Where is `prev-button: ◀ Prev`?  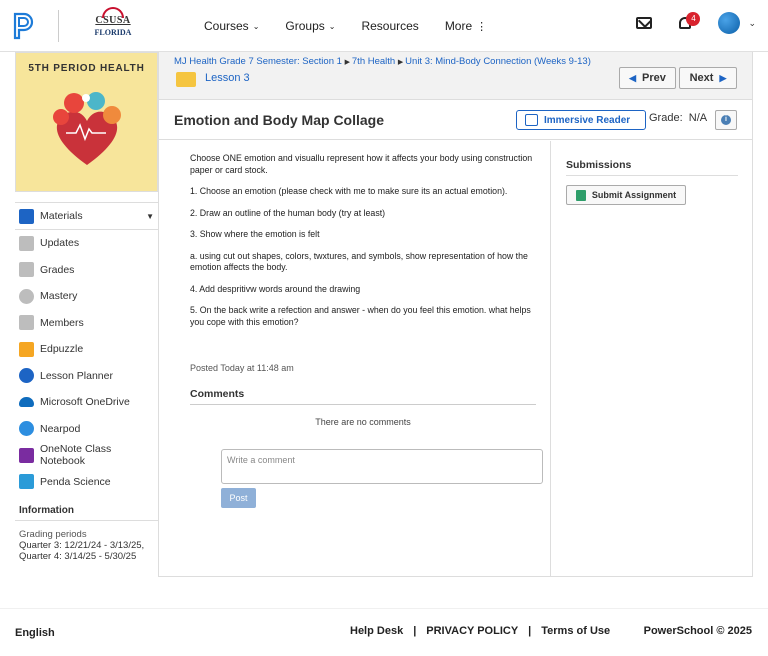 prev-button: ◀ Prev is located at coordinates (647, 78).